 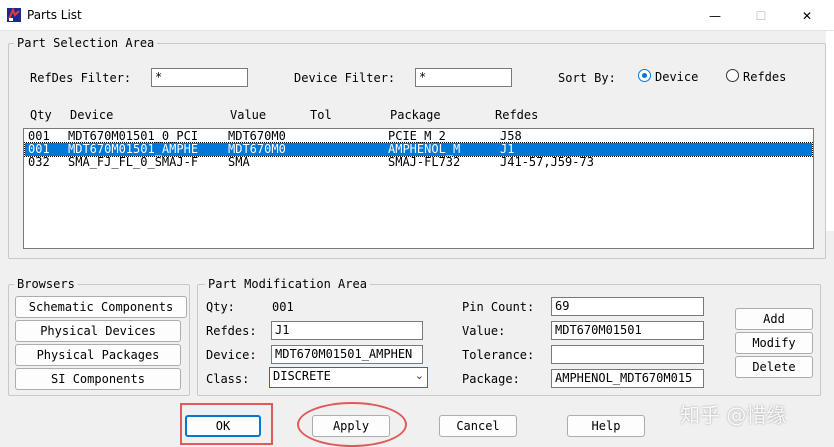 I want to click on maximize-icon: ☐, so click(x=761, y=15).